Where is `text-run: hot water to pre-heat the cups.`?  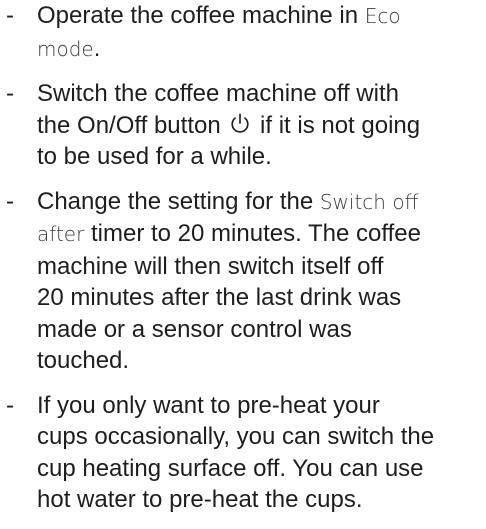 text-run: hot water to pre-heat the cups. is located at coordinates (200, 499).